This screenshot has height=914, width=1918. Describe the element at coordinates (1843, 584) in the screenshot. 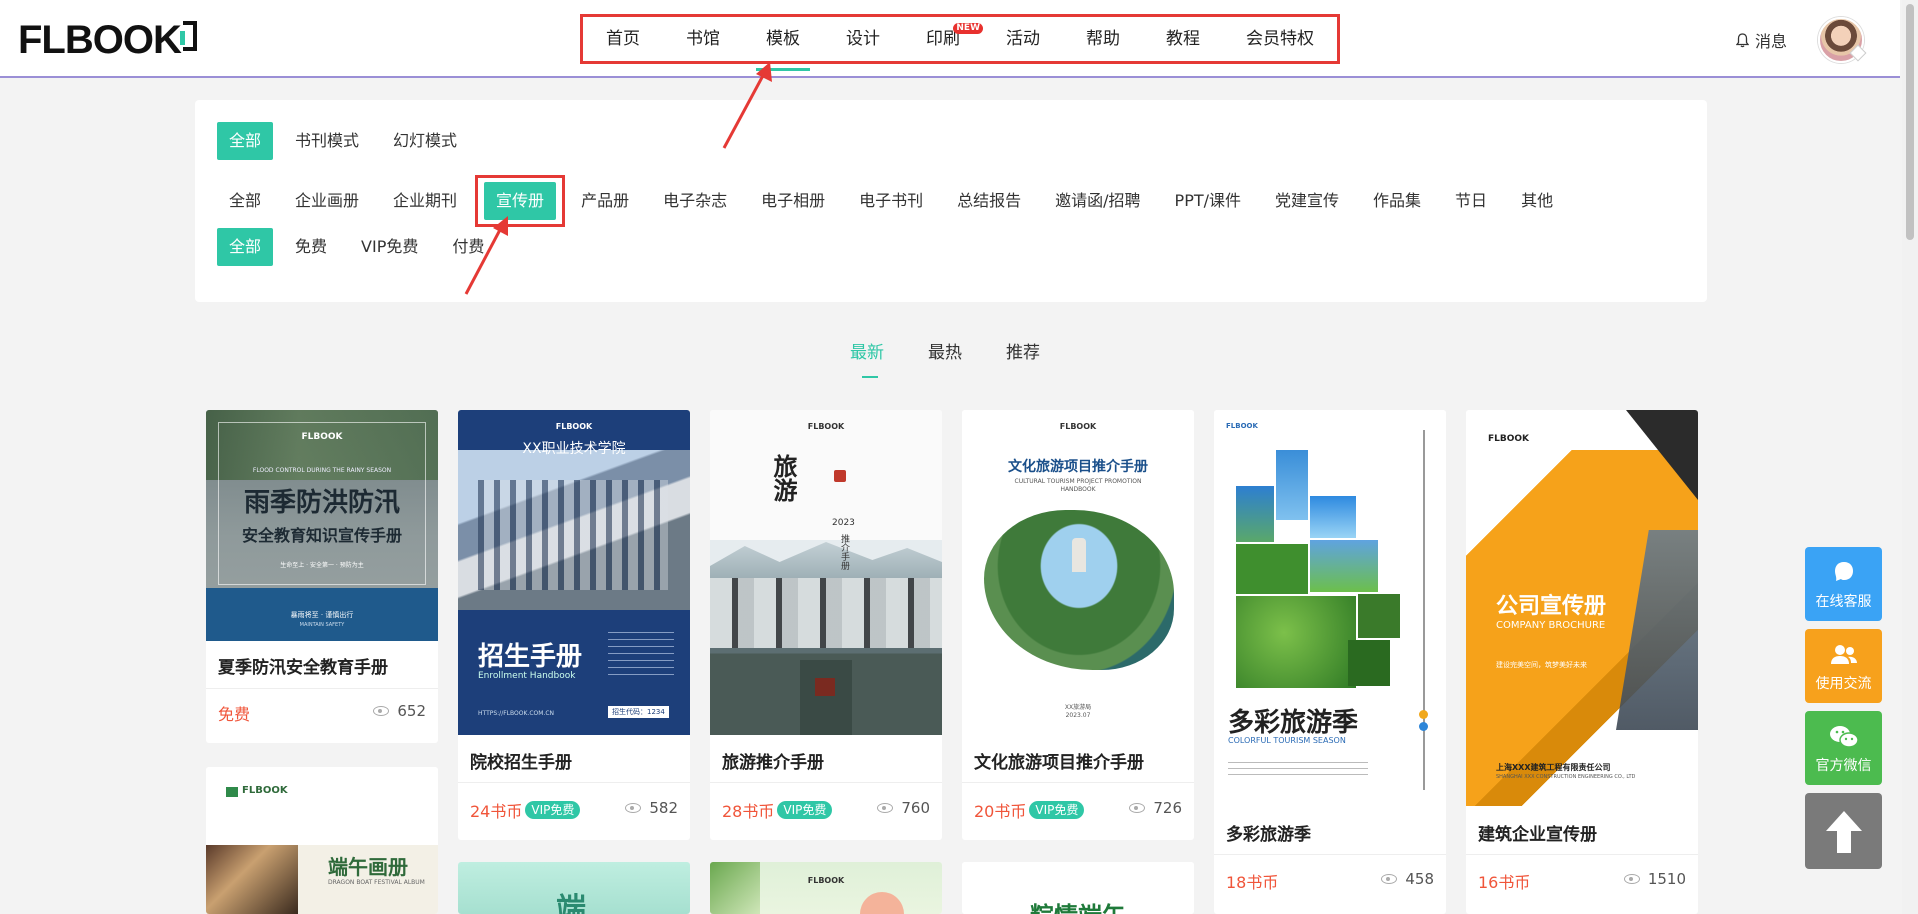

I see `online-service-button: 在线客服` at that location.